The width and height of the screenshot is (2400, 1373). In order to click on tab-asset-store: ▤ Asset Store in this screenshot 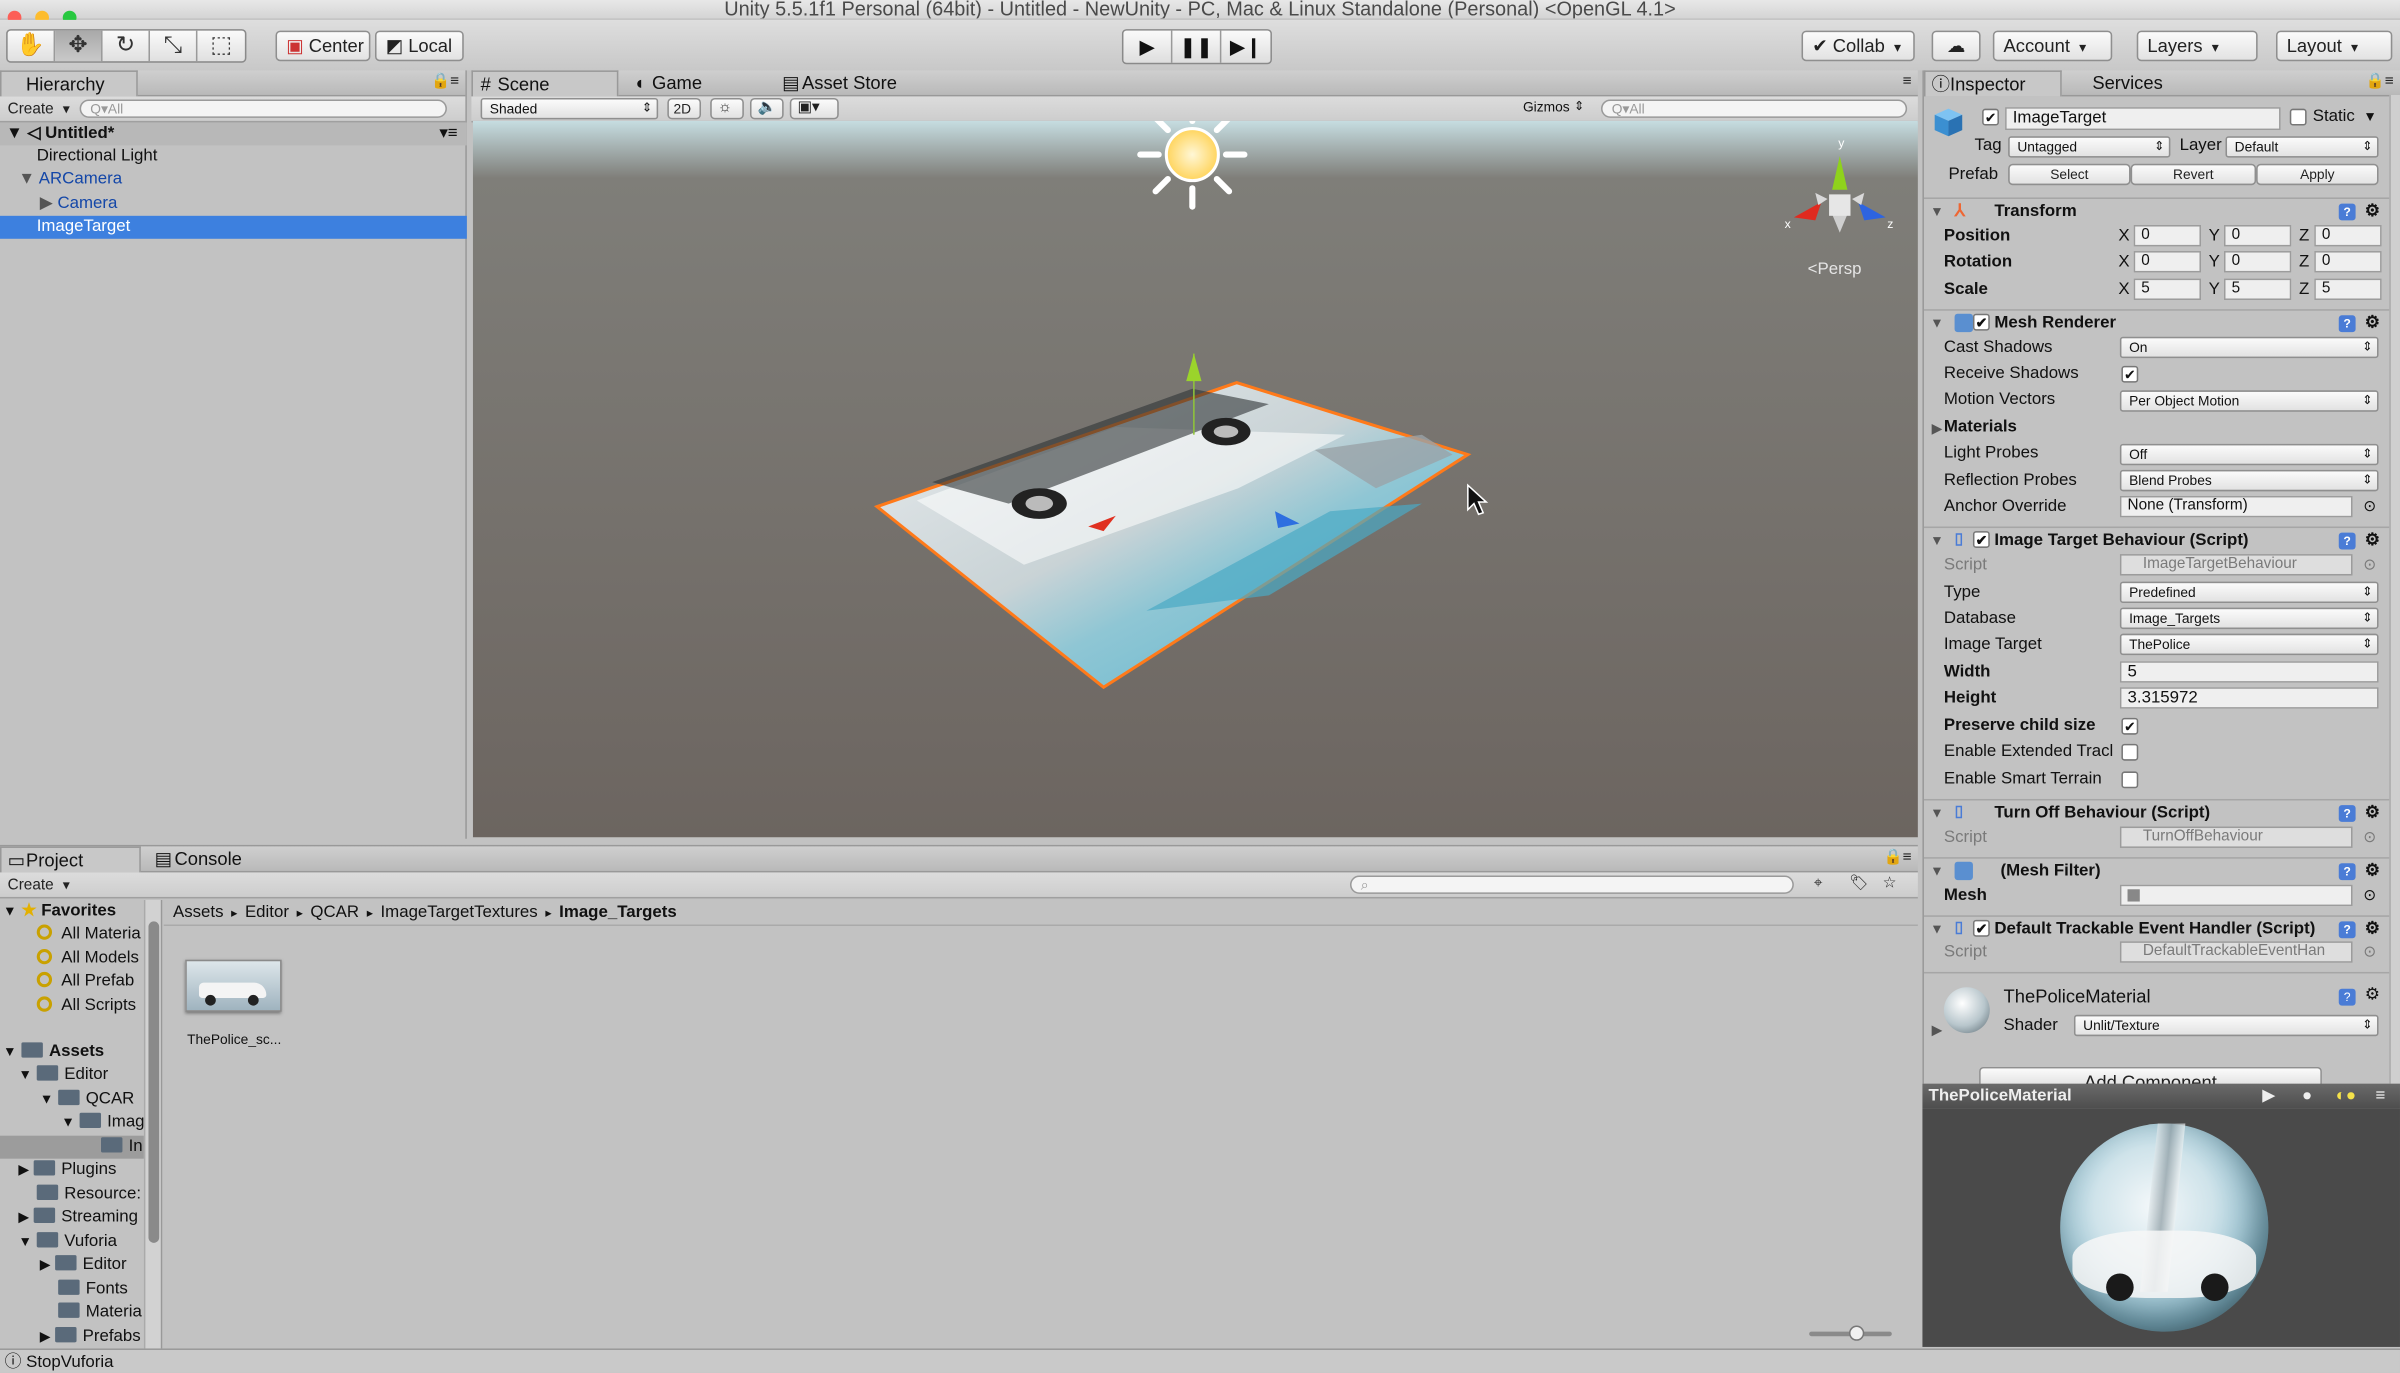, I will do `click(862, 83)`.